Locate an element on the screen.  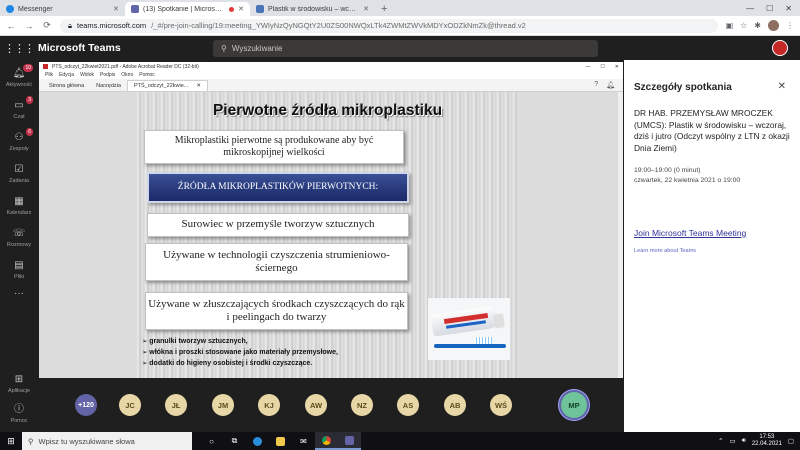
menu-item: Pomoc is located at coordinates (147, 75).